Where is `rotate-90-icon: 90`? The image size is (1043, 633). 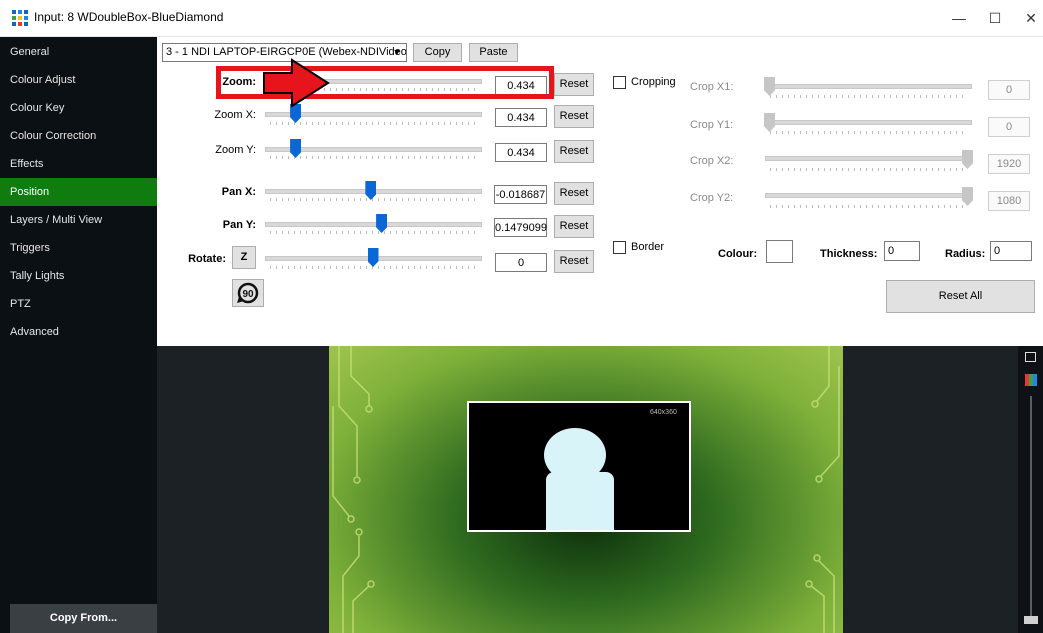
rotate-90-icon: 90 is located at coordinates (248, 293).